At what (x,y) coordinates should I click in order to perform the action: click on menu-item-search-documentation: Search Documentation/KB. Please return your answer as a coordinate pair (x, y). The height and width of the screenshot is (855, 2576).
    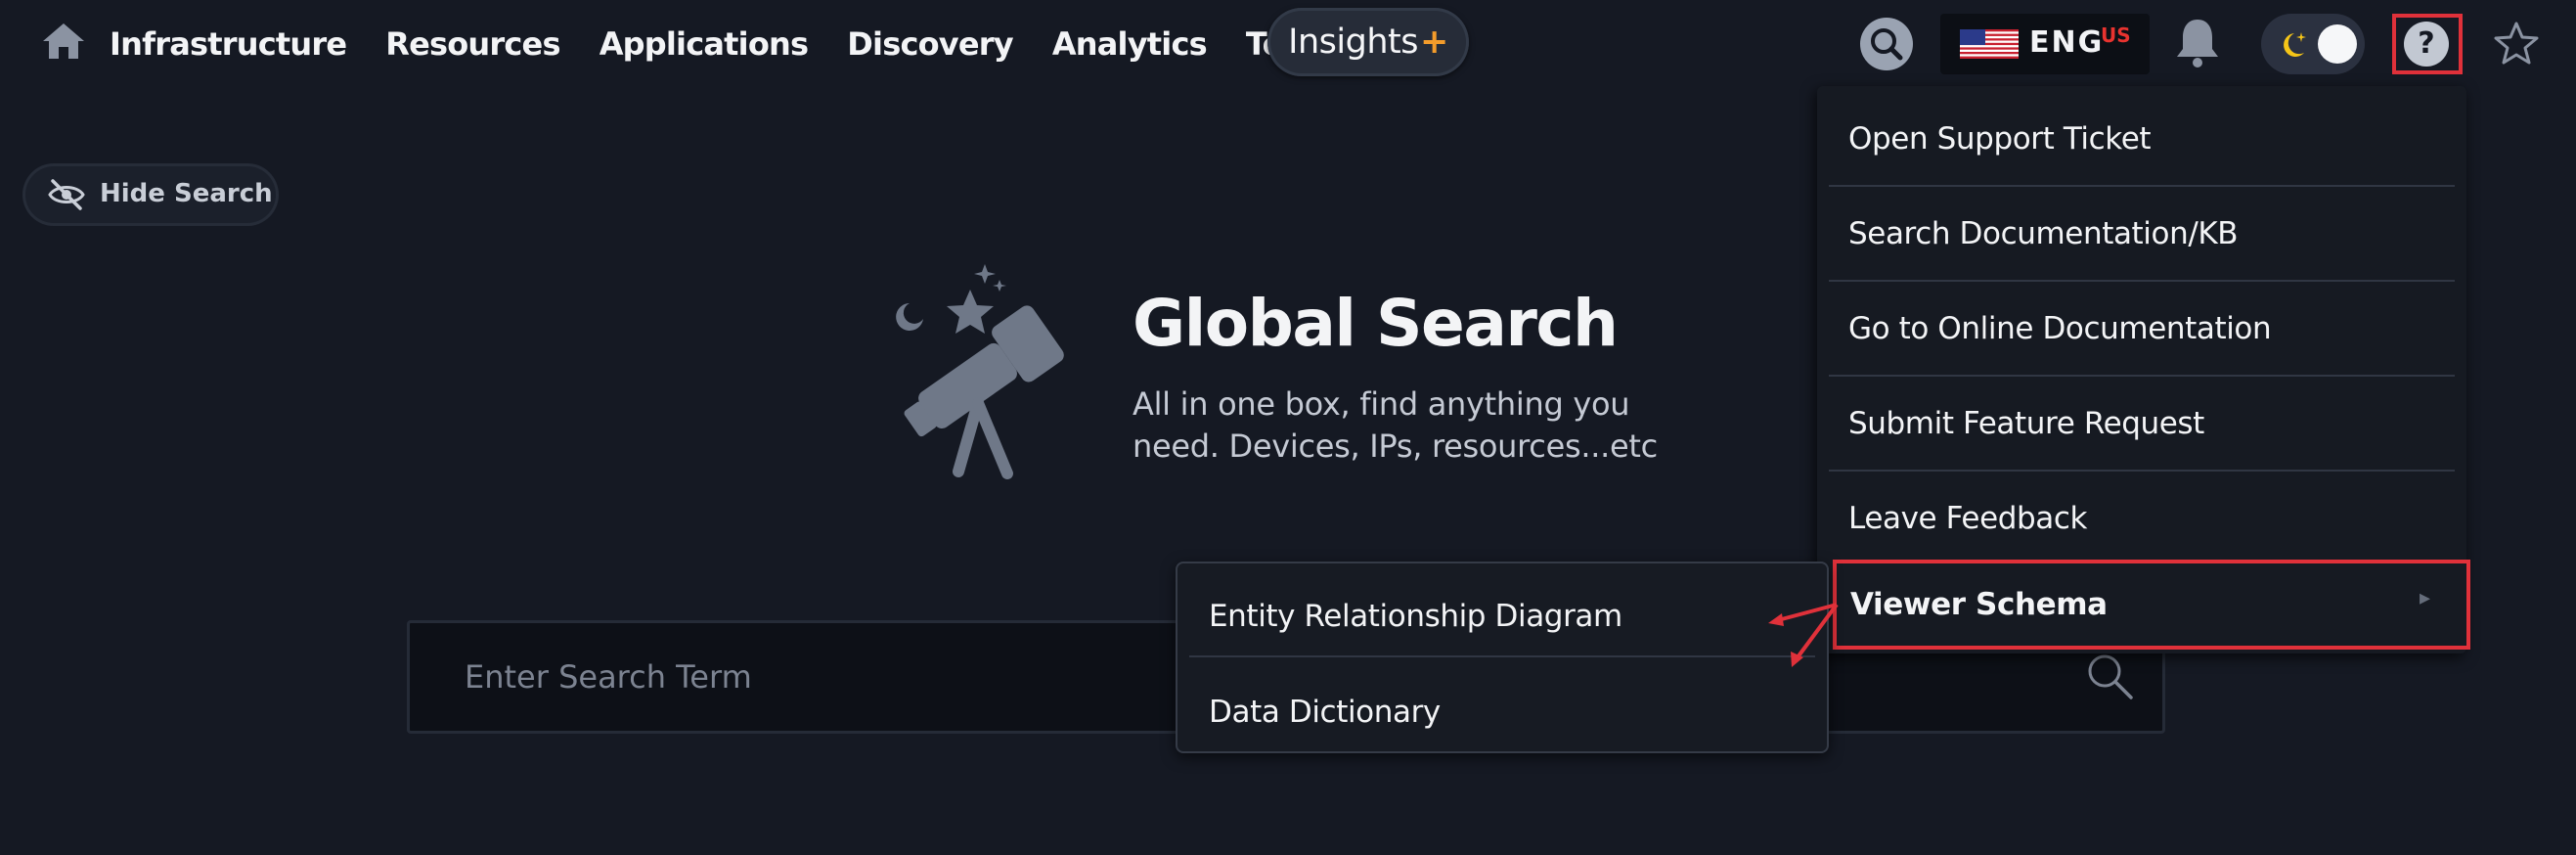
    Looking at the image, I should click on (2142, 234).